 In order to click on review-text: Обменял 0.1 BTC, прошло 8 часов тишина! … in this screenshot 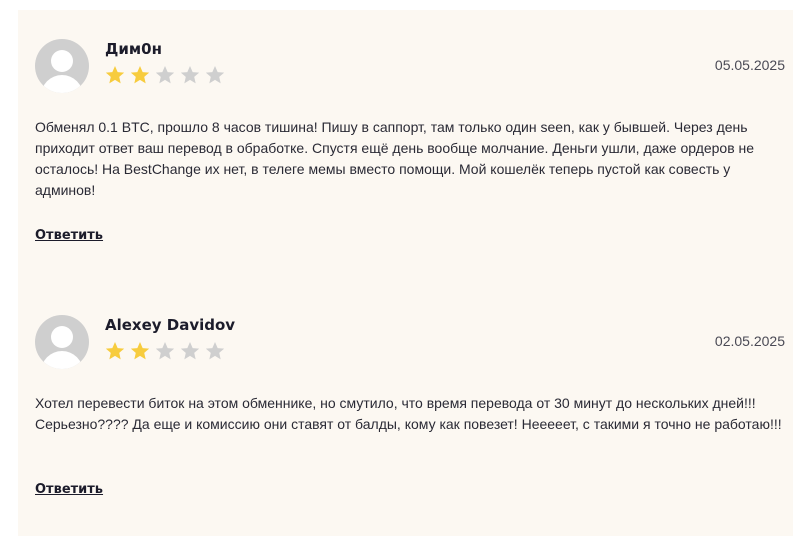, I will do `click(395, 158)`.